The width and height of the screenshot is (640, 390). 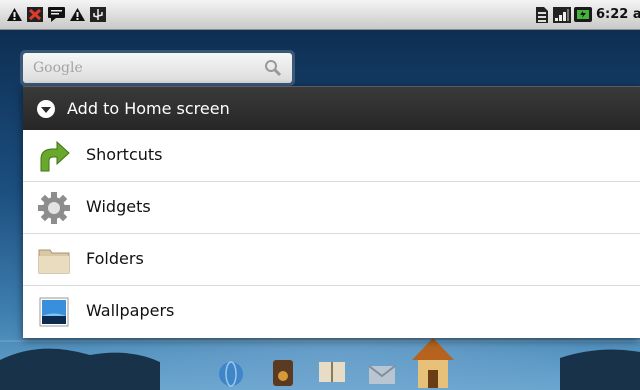 I want to click on home-icon, so click(x=433, y=363).